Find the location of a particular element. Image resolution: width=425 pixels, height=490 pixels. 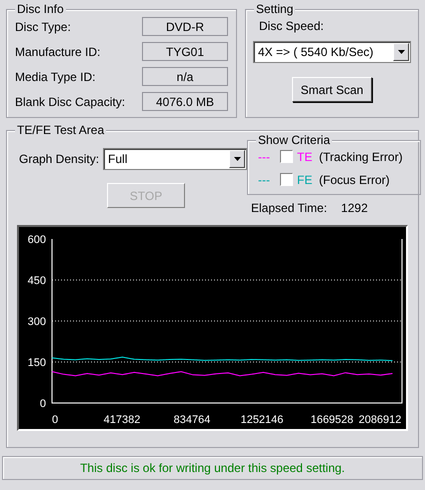

density-label: Graph Density: is located at coordinates (59, 159).